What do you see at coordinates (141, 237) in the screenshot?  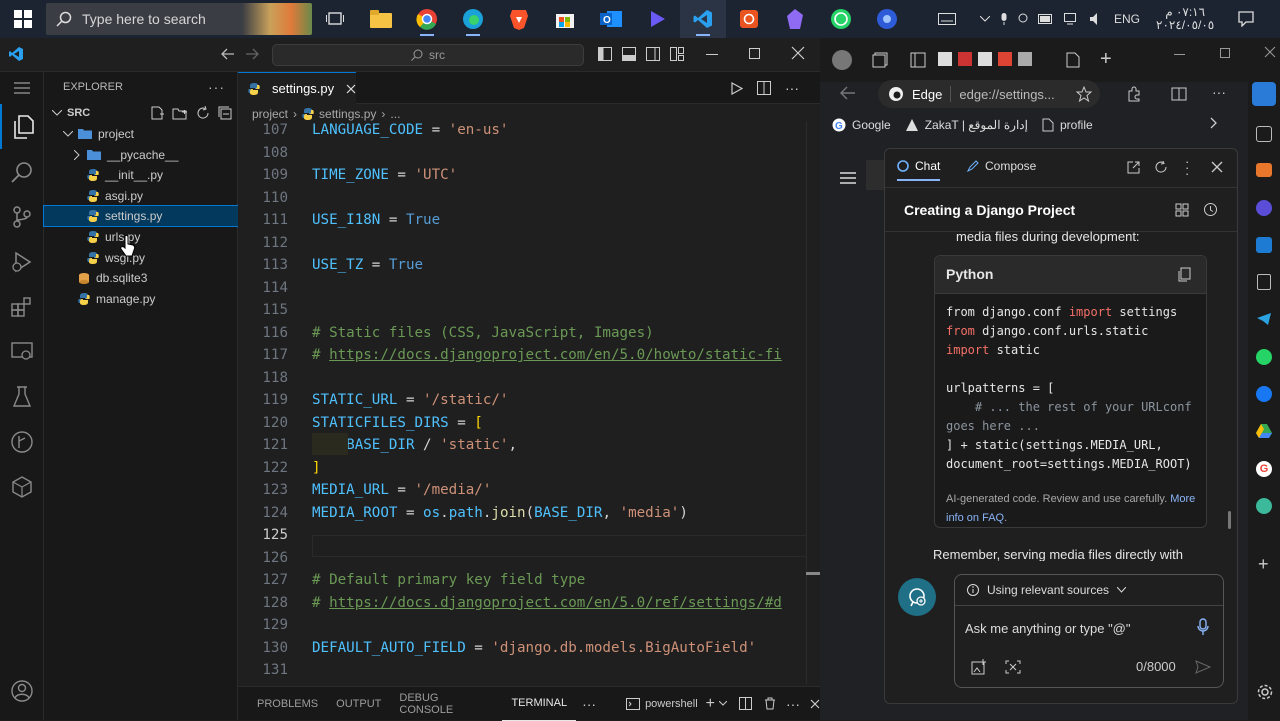 I see `explorer-item-urls-py: urls.py` at bounding box center [141, 237].